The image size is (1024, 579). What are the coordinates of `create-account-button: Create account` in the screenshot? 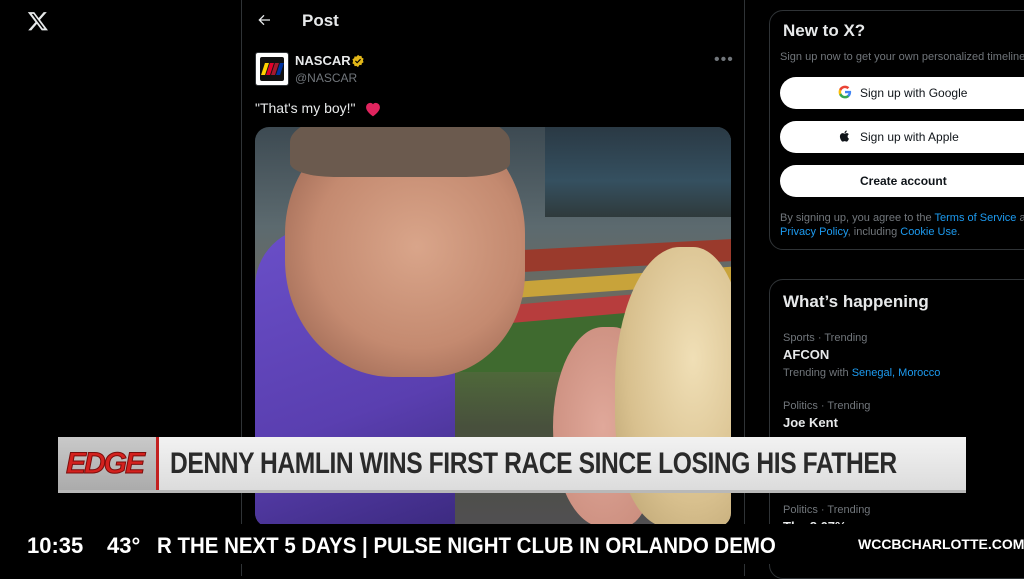 It's located at (902, 181).